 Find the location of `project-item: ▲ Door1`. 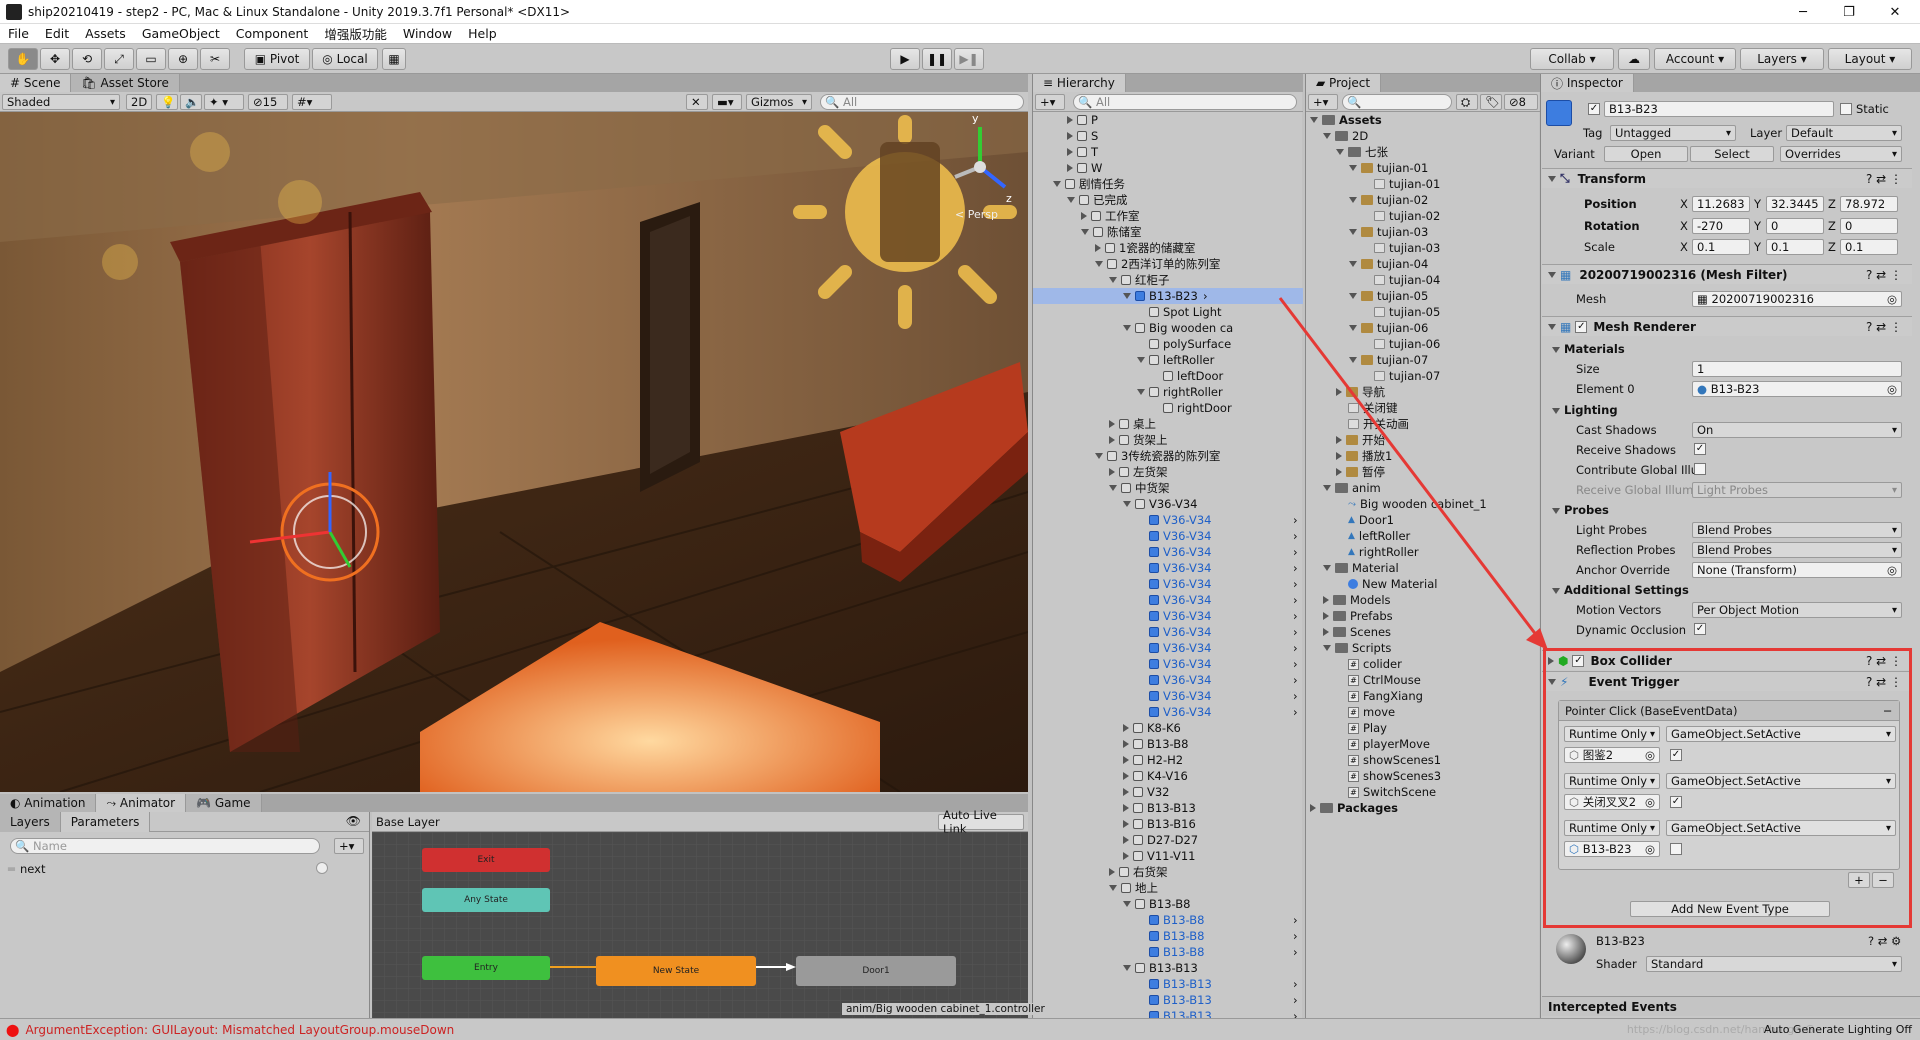

project-item: ▲ Door1 is located at coordinates (1438, 520).